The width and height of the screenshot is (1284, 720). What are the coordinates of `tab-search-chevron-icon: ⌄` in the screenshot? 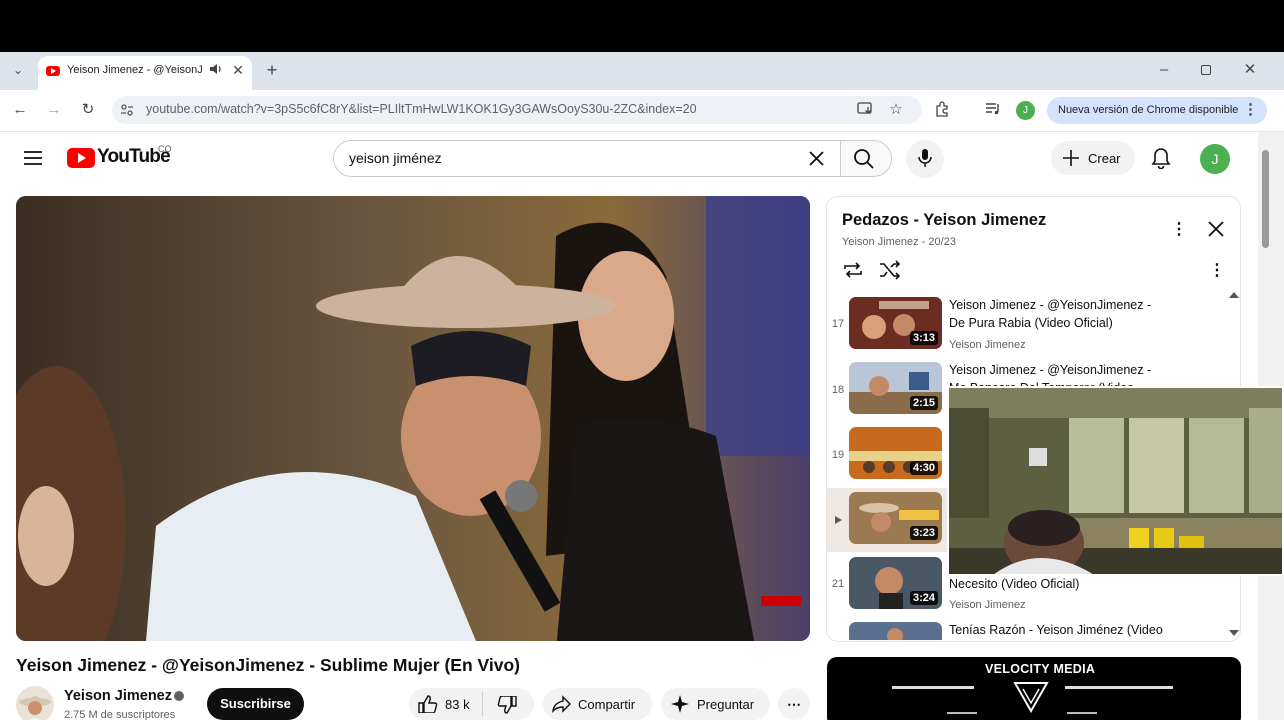 It's located at (18, 70).